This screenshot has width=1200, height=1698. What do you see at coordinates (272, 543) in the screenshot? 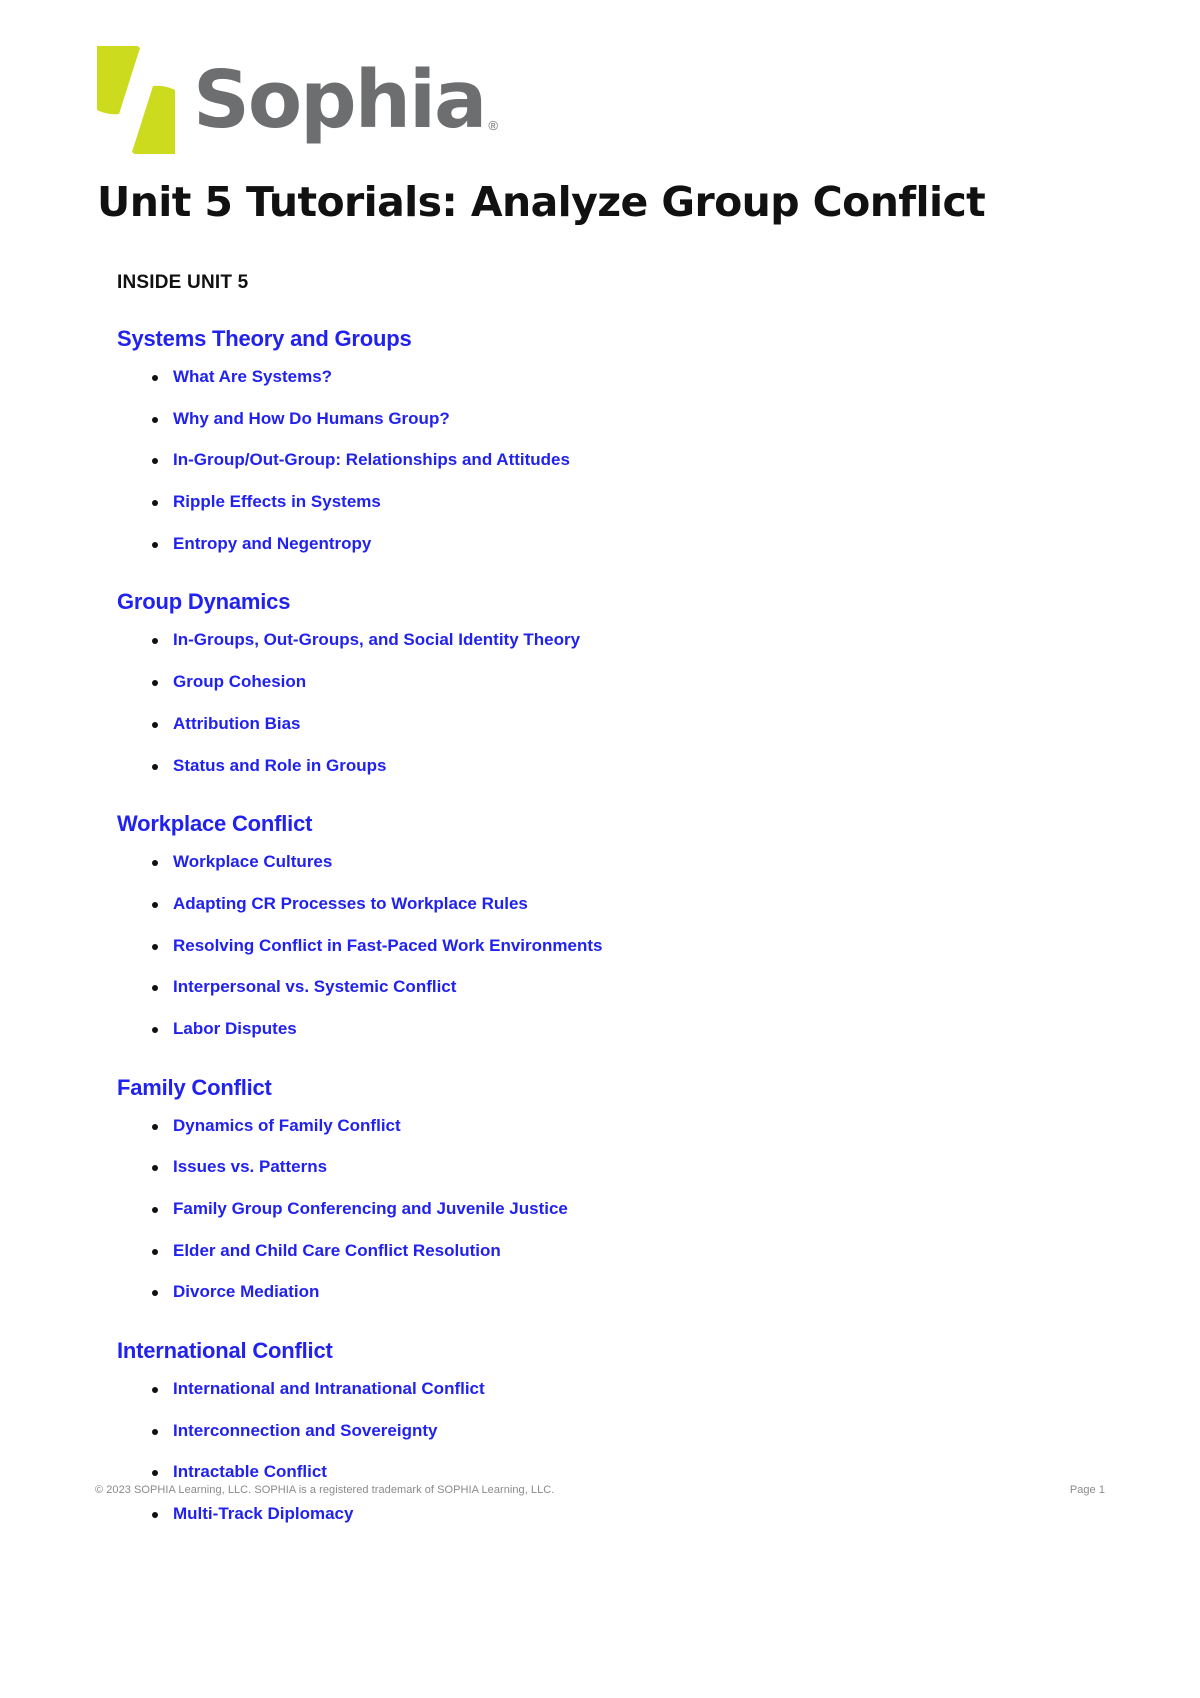
I see `tutorial-link: Entropy and Negentropy` at bounding box center [272, 543].